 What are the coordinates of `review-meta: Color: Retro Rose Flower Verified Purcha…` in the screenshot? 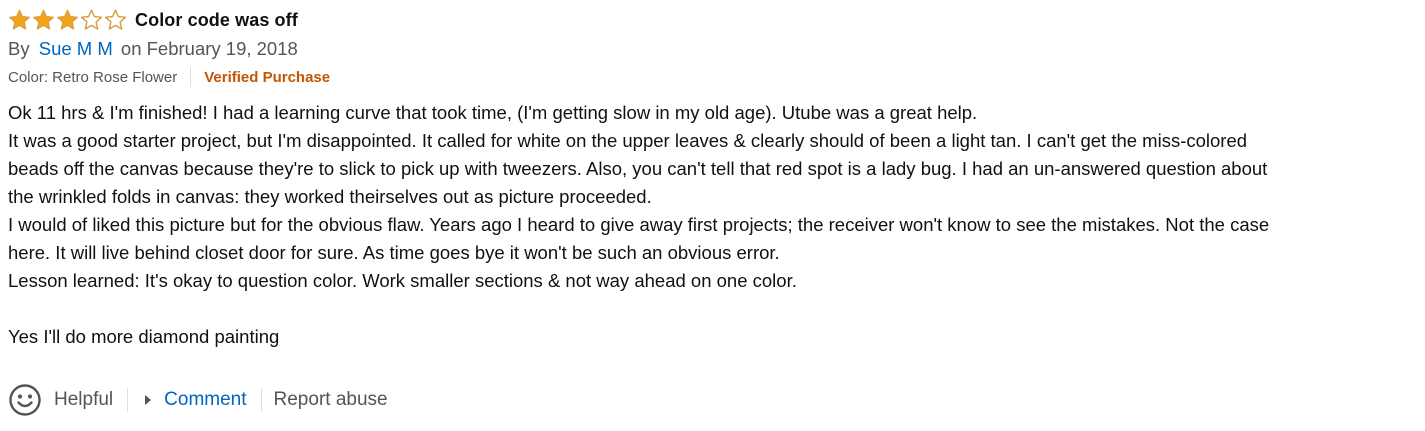 It's located at (708, 77).